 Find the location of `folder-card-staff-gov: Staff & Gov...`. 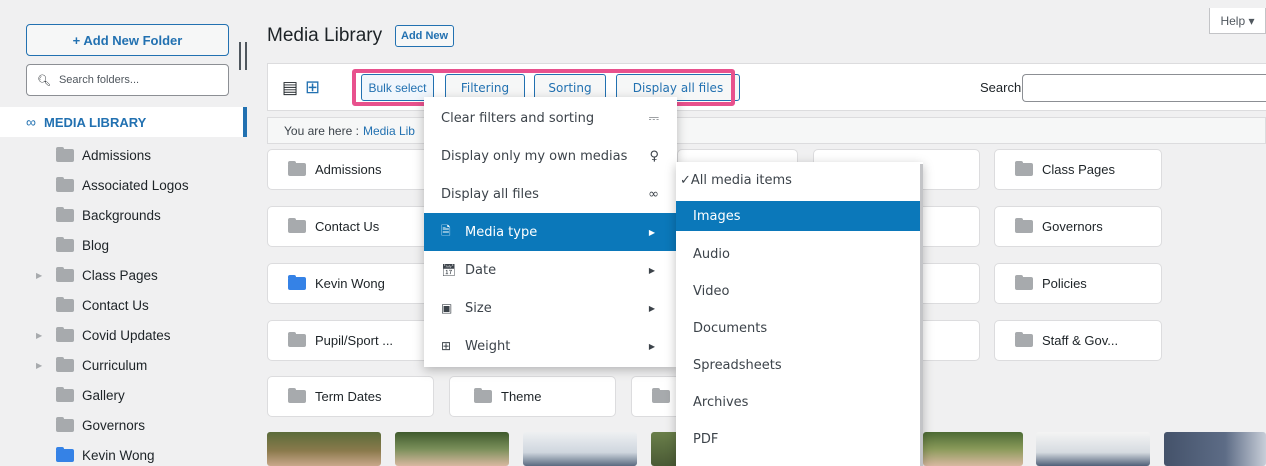

folder-card-staff-gov: Staff & Gov... is located at coordinates (1078, 340).